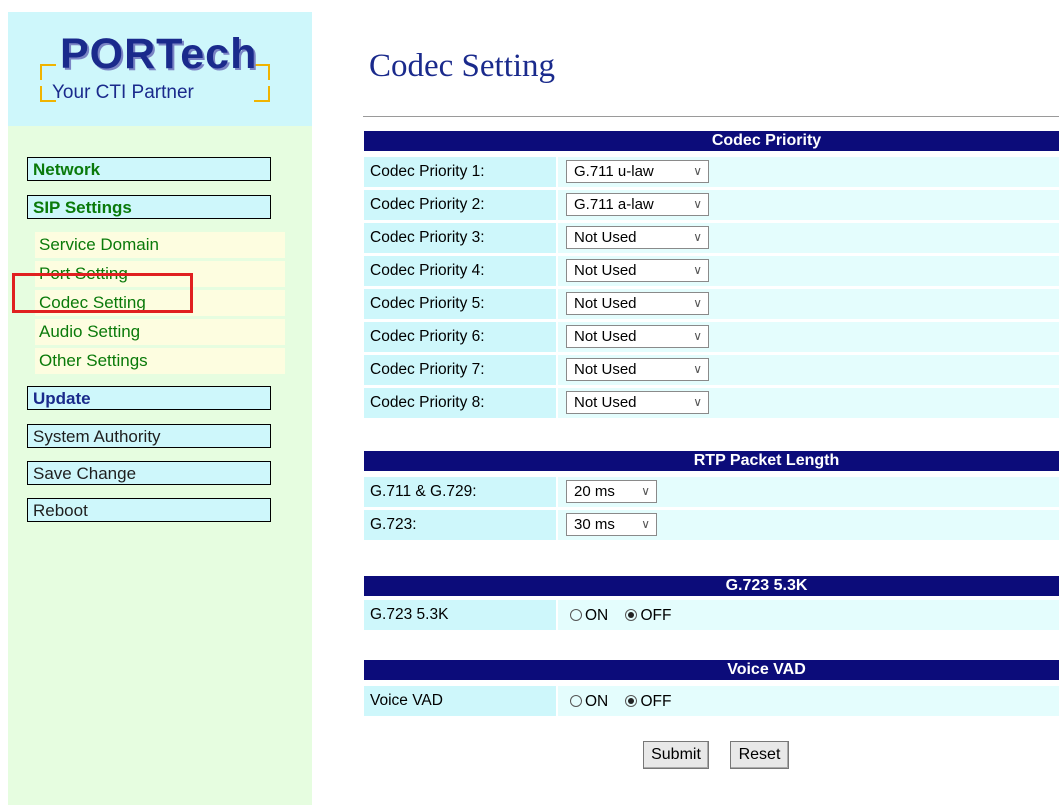 This screenshot has width=1059, height=805. Describe the element at coordinates (460, 238) in the screenshot. I see `codec-priority-label: Codec Priority 3:` at that location.